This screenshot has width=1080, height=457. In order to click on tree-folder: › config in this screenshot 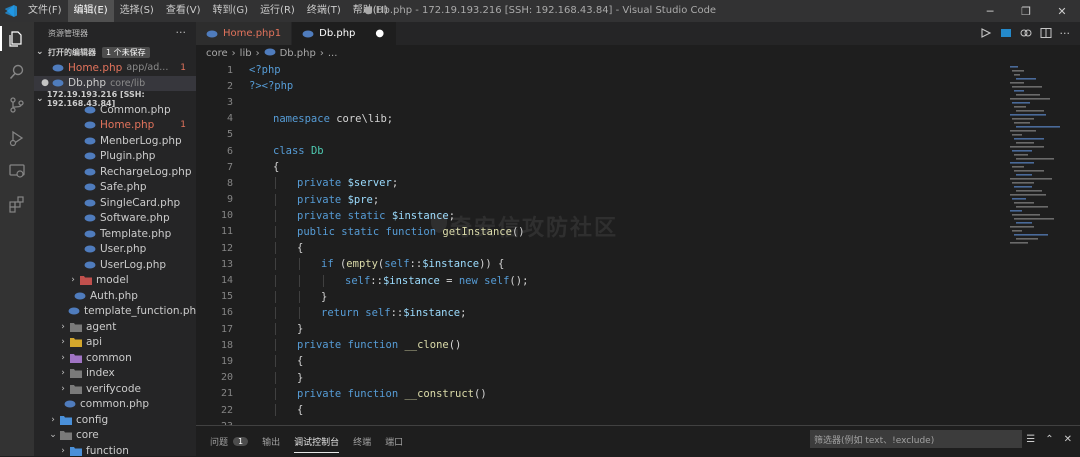, I will do `click(115, 420)`.